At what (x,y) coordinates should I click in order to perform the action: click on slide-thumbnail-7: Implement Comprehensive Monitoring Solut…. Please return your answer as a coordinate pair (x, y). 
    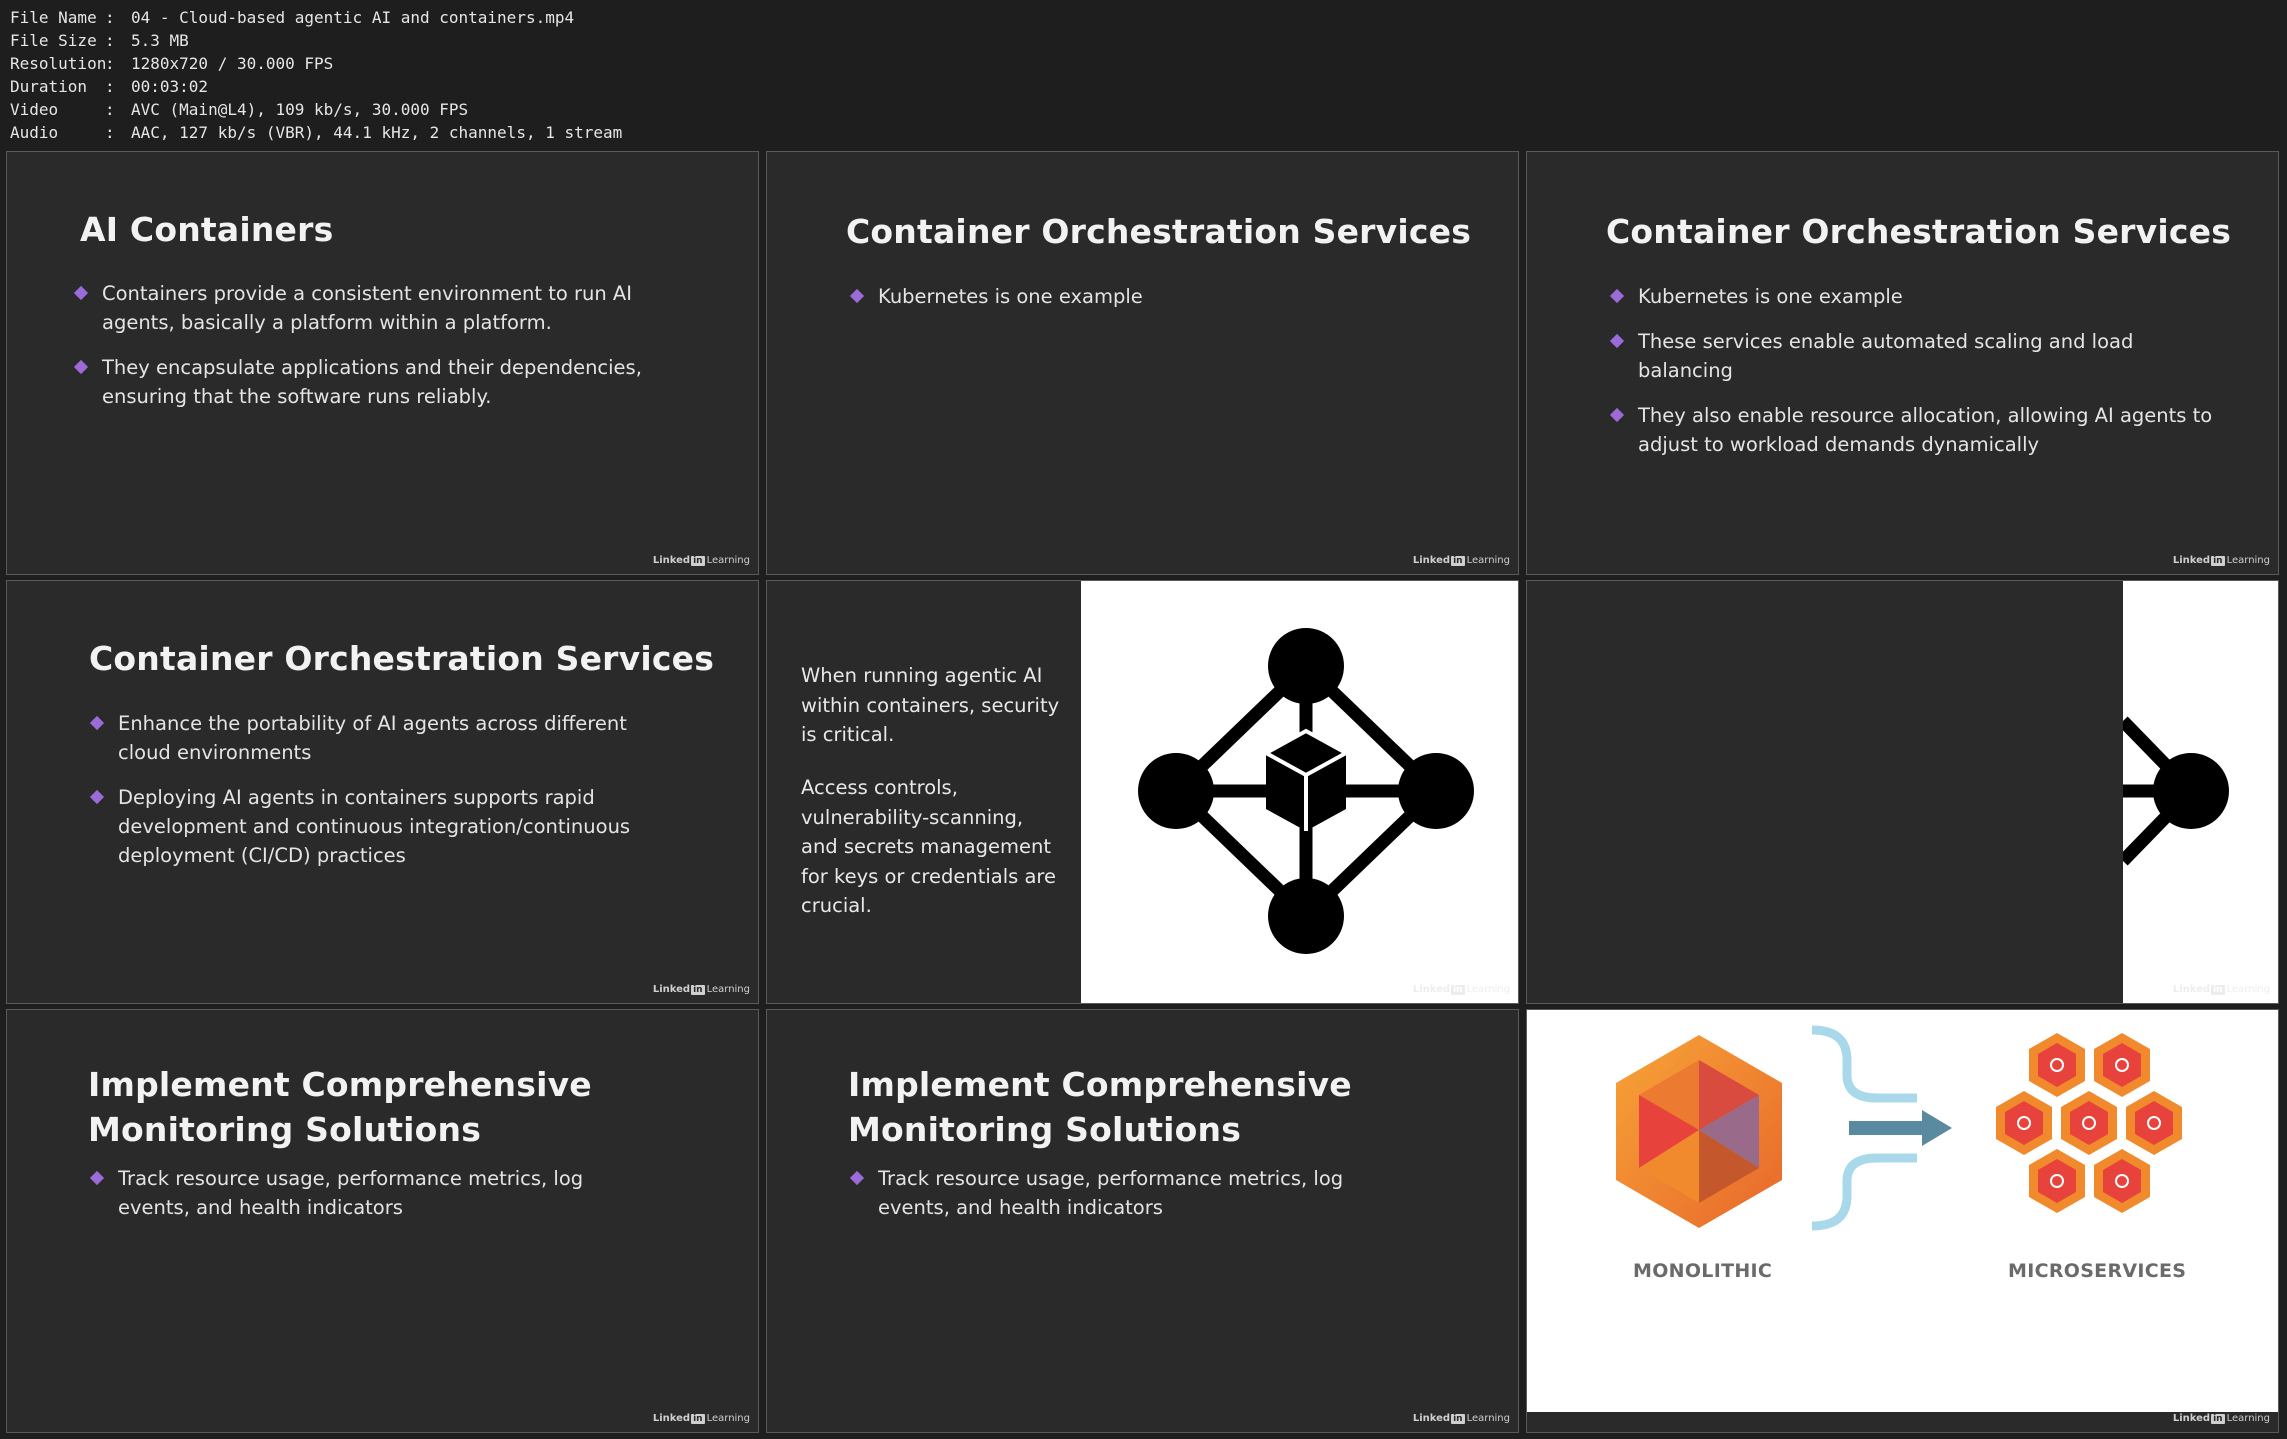
    Looking at the image, I should click on (382, 1221).